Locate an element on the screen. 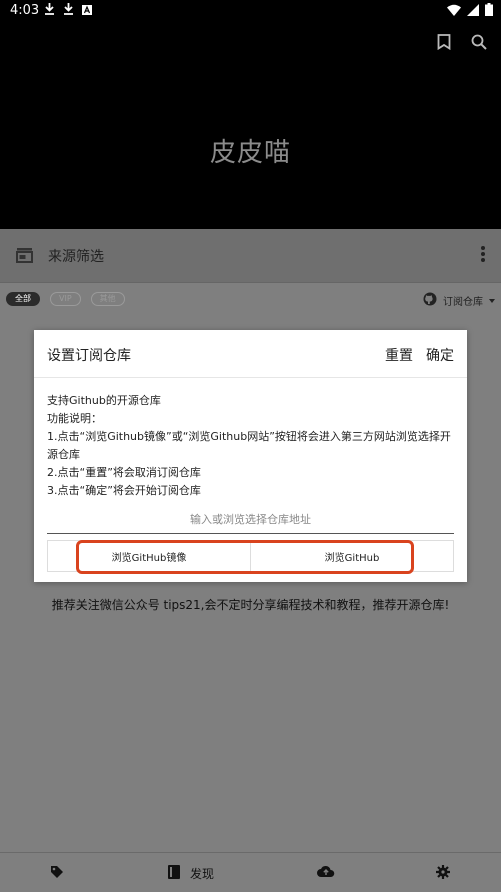  a-icon is located at coordinates (87, 11).